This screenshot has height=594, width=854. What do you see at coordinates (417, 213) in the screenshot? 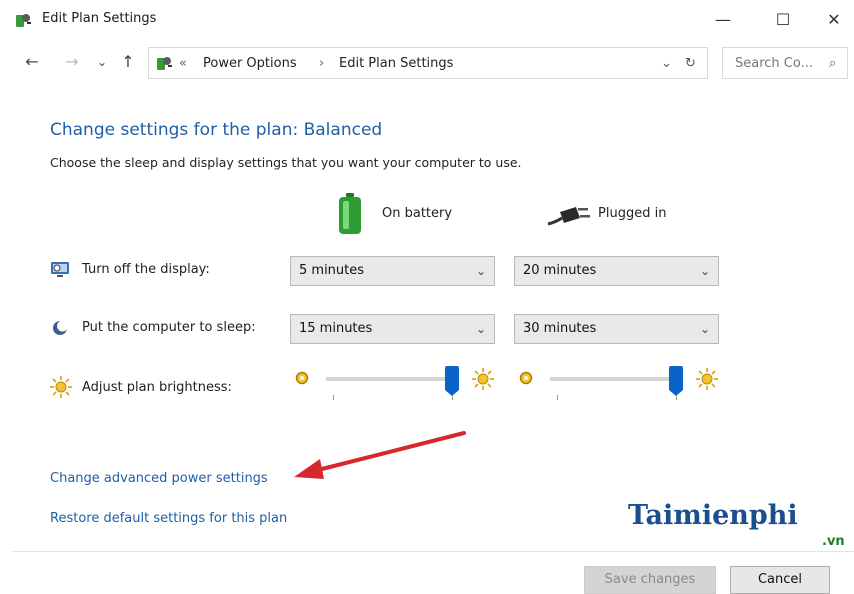
I see `on-battery-label: On battery` at bounding box center [417, 213].